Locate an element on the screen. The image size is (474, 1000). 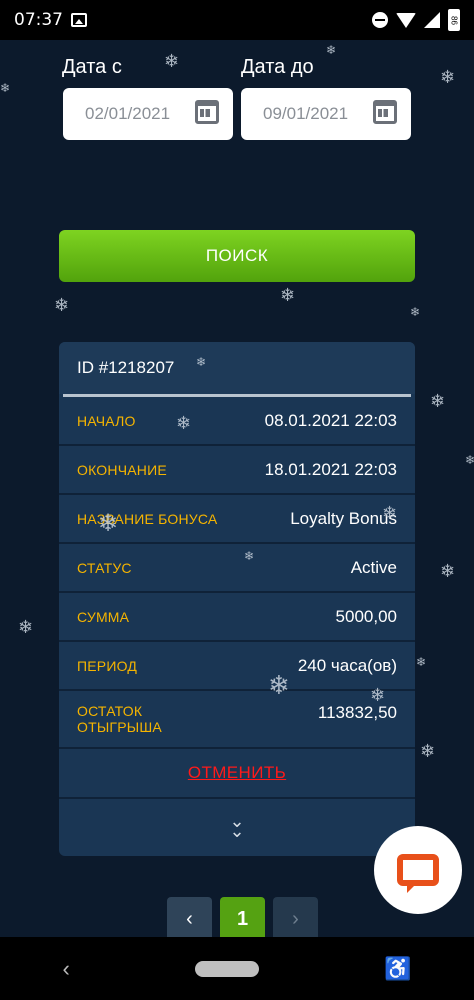
bonus-row-wager-remaining: ОСТАТОК ОТЫГРЫША 113832,50 is located at coordinates (237, 720).